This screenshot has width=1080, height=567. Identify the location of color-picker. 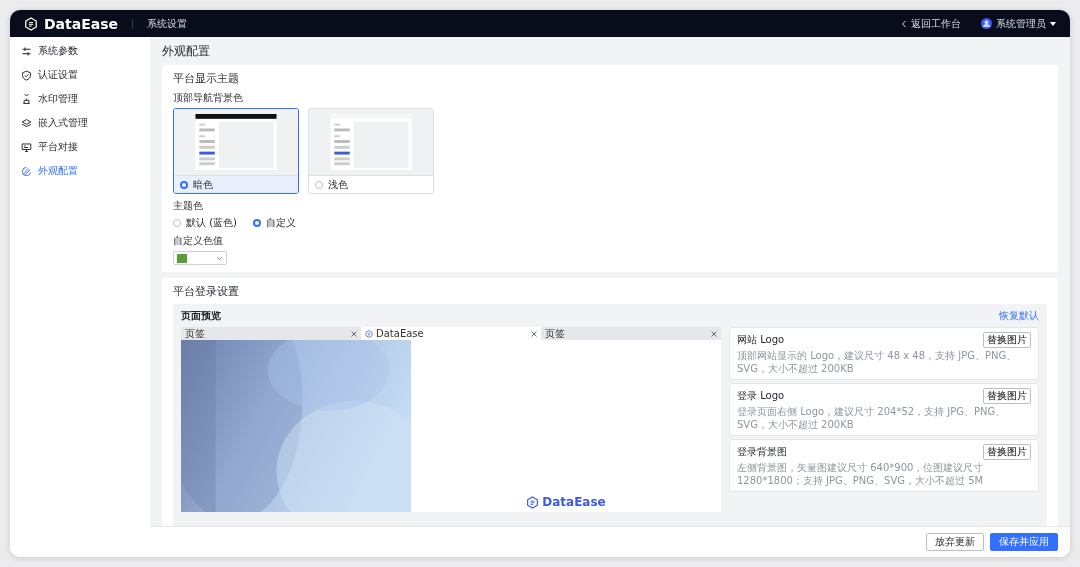
(200, 258).